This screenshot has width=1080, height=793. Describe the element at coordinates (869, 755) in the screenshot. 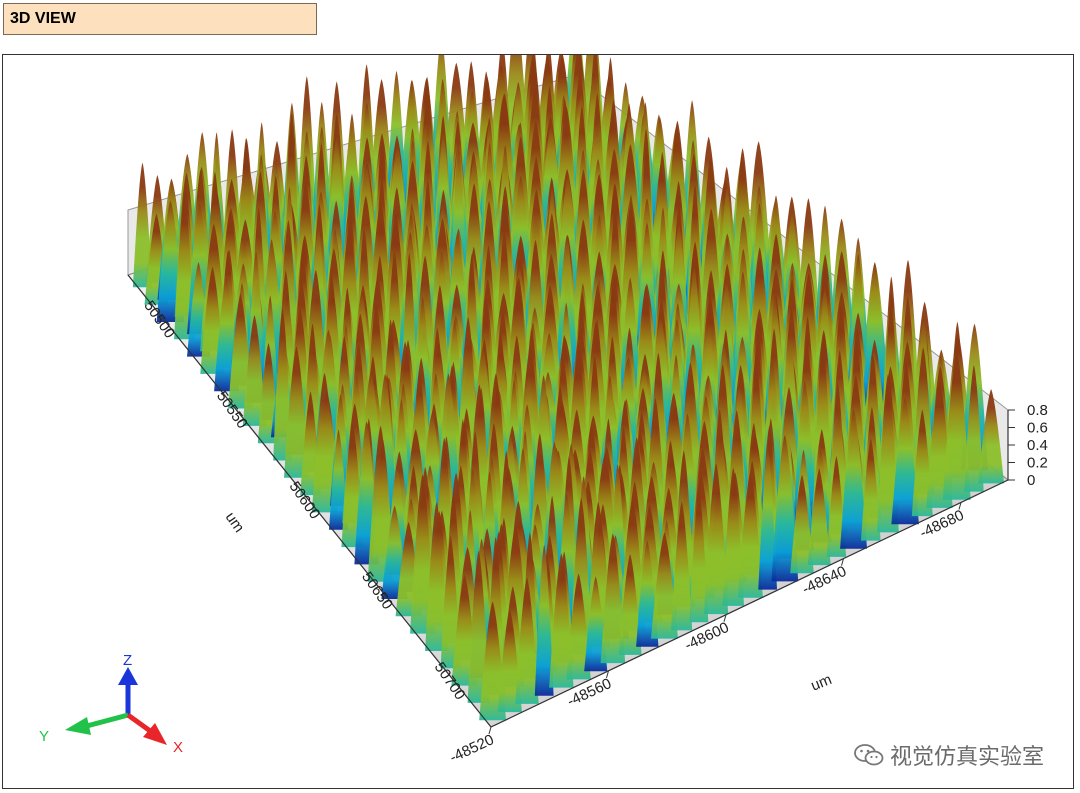

I see `wechat-icon` at that location.